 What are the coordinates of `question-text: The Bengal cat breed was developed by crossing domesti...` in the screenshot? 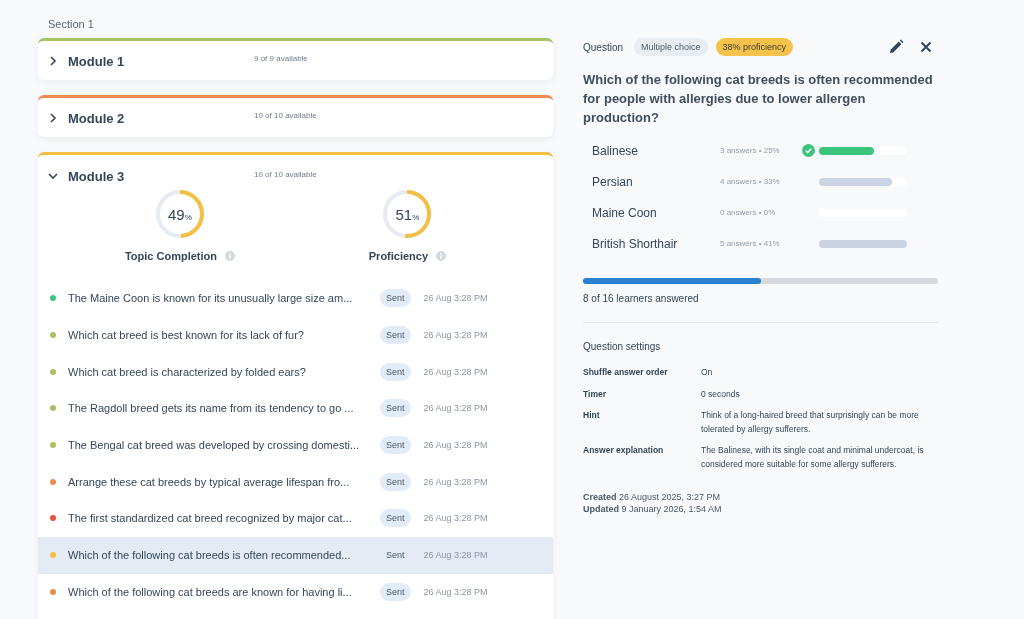 It's located at (214, 445).